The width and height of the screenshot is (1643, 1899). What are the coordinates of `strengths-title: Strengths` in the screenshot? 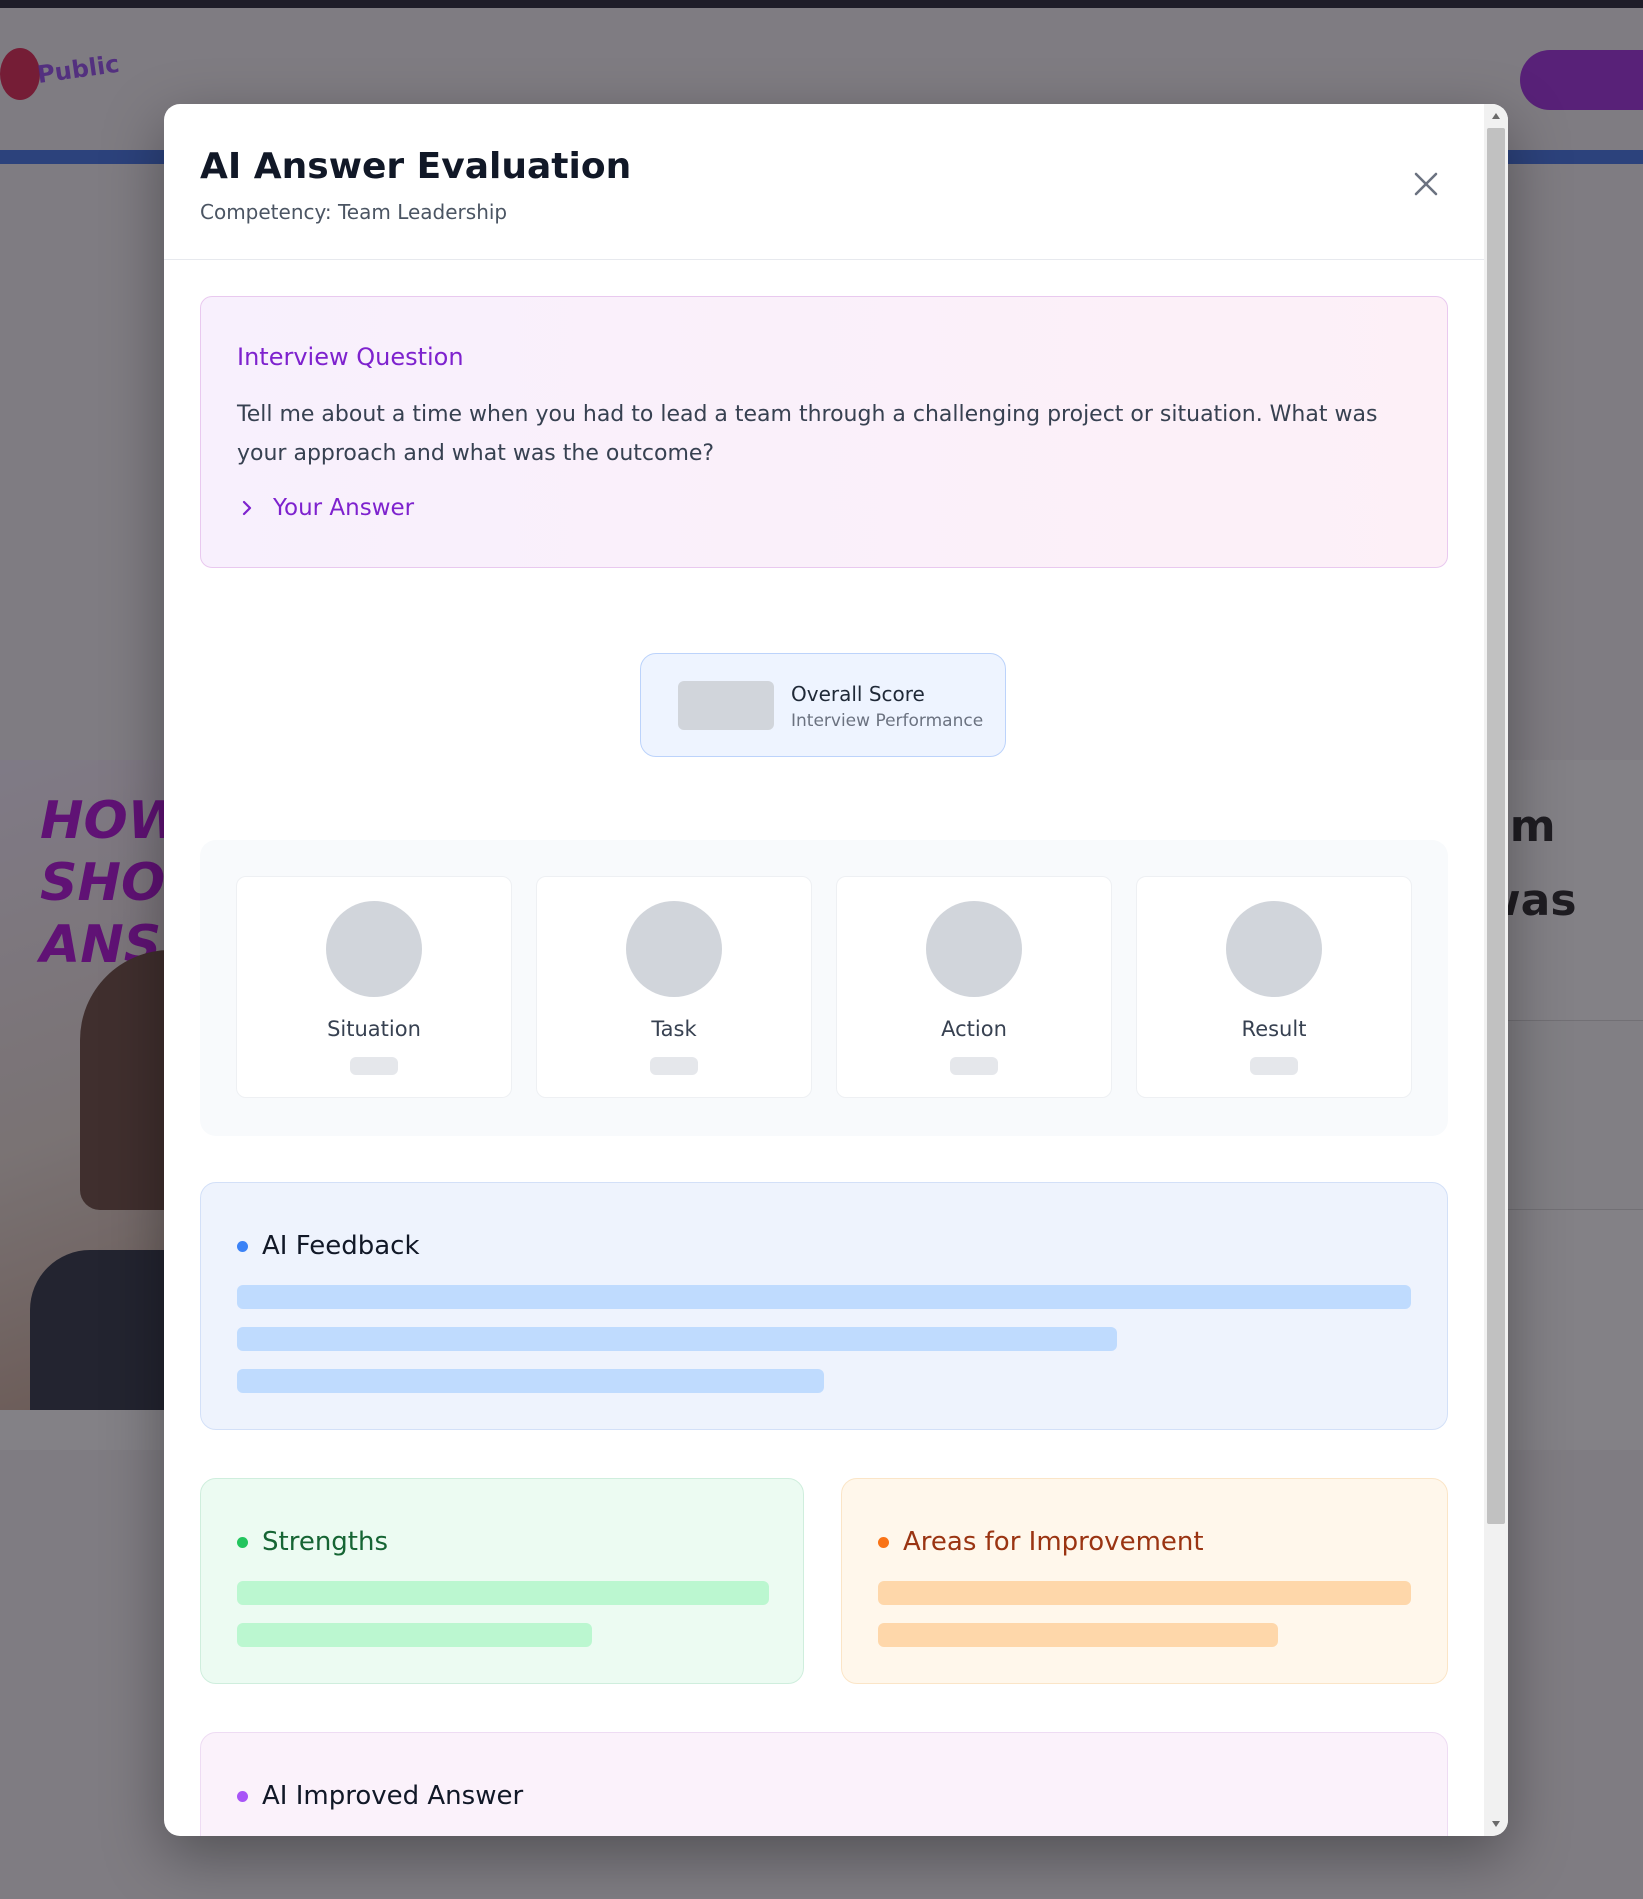 It's located at (325, 1542).